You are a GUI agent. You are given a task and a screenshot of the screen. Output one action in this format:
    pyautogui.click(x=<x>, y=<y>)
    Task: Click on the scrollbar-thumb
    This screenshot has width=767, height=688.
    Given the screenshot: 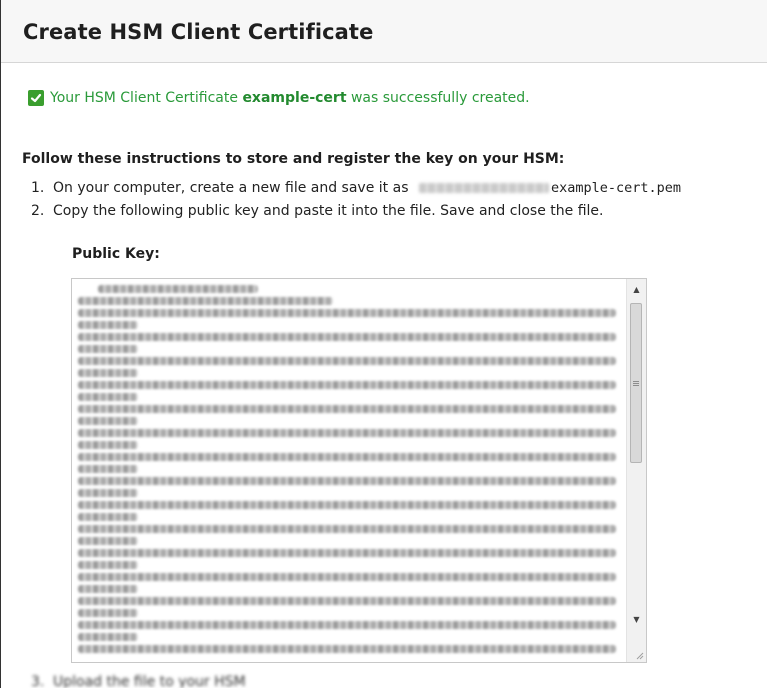 What is the action you would take?
    pyautogui.click(x=636, y=383)
    